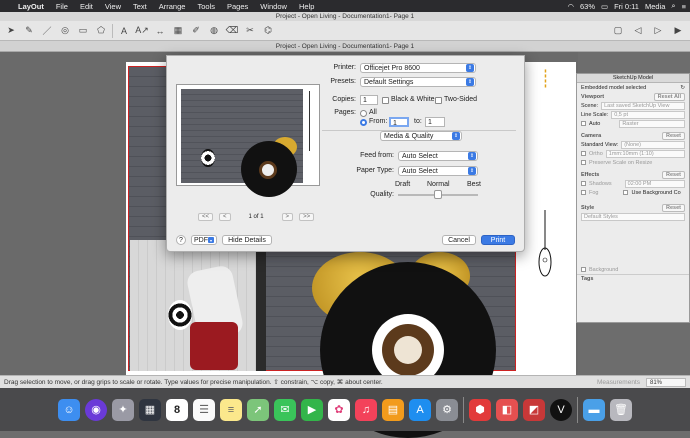  What do you see at coordinates (247, 240) in the screenshot?
I see `hide-details-button: Hide Details` at bounding box center [247, 240].